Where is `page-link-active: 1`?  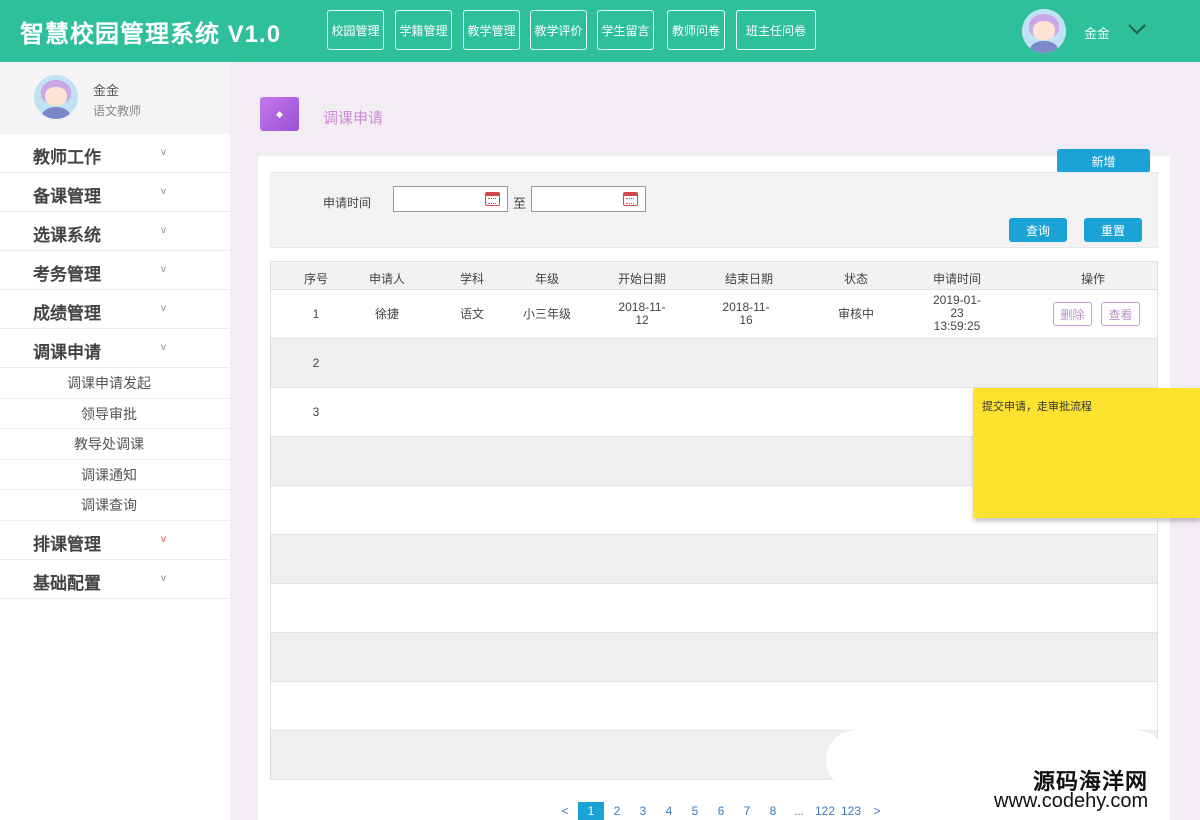 page-link-active: 1 is located at coordinates (591, 811).